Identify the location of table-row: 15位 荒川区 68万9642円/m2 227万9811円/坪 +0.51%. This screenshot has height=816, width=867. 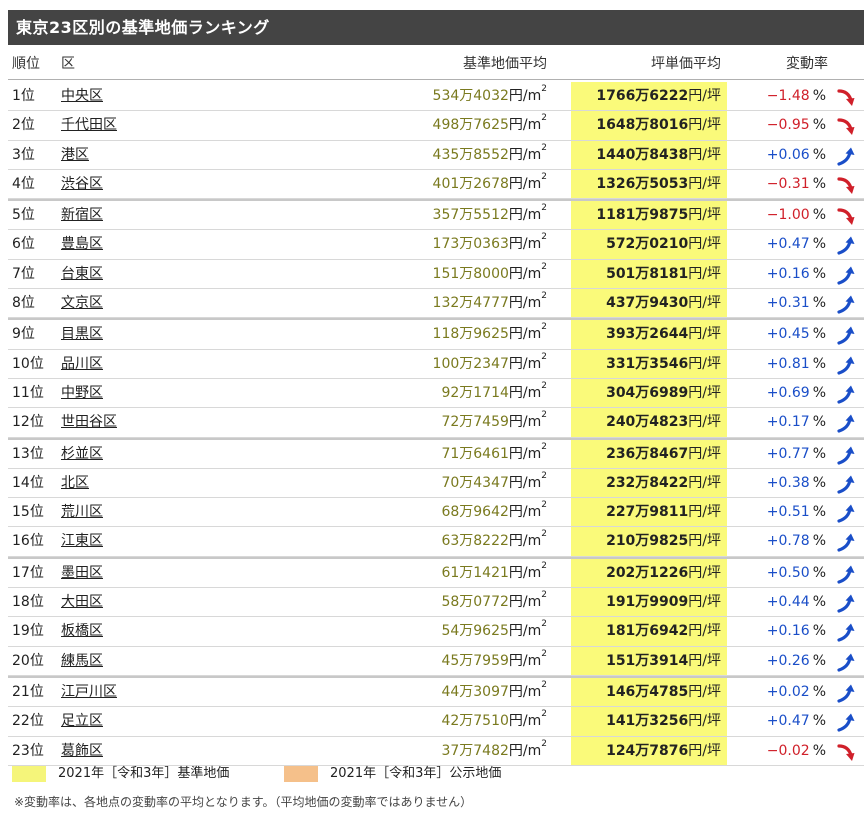
(436, 513).